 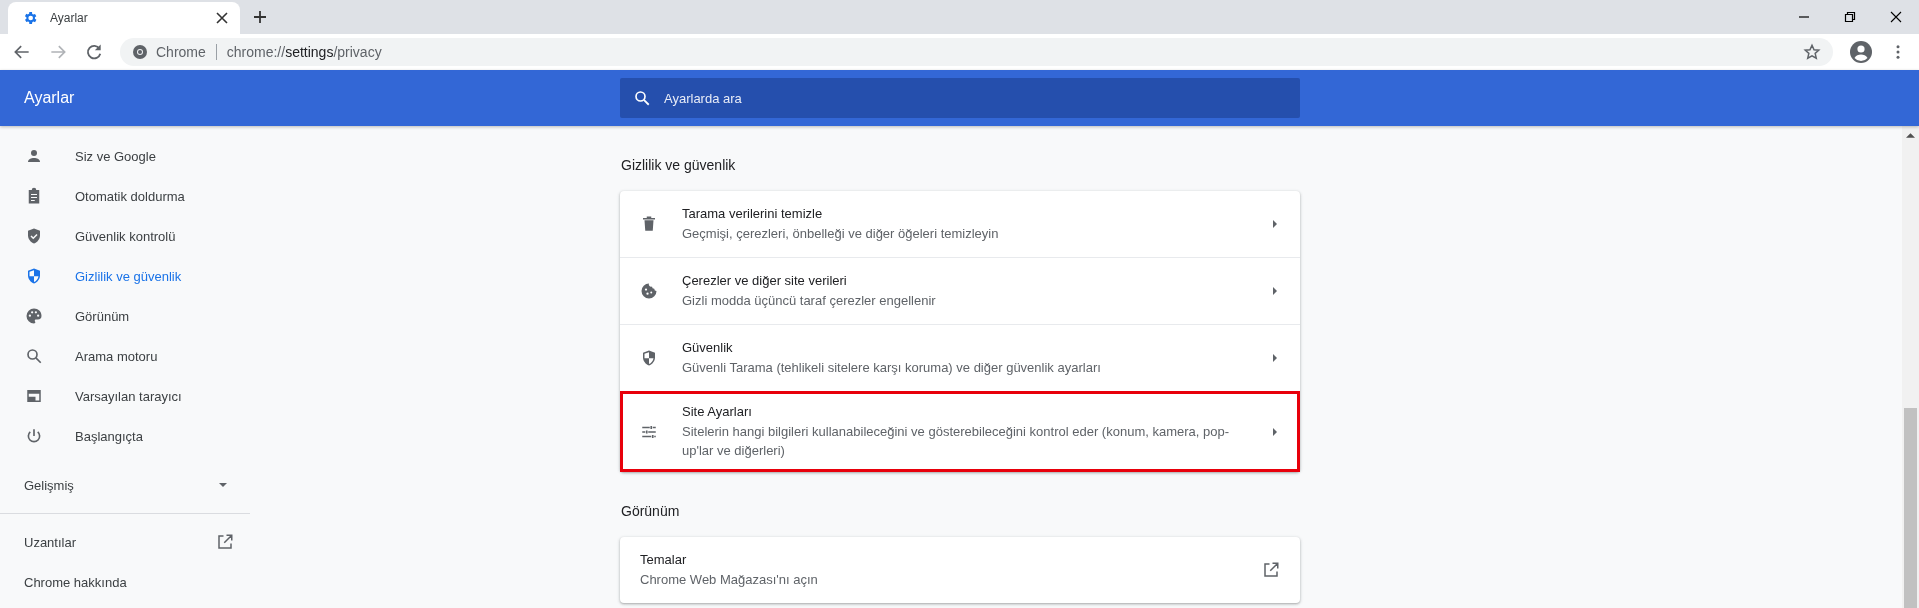 I want to click on cookie-icon, so click(x=649, y=291).